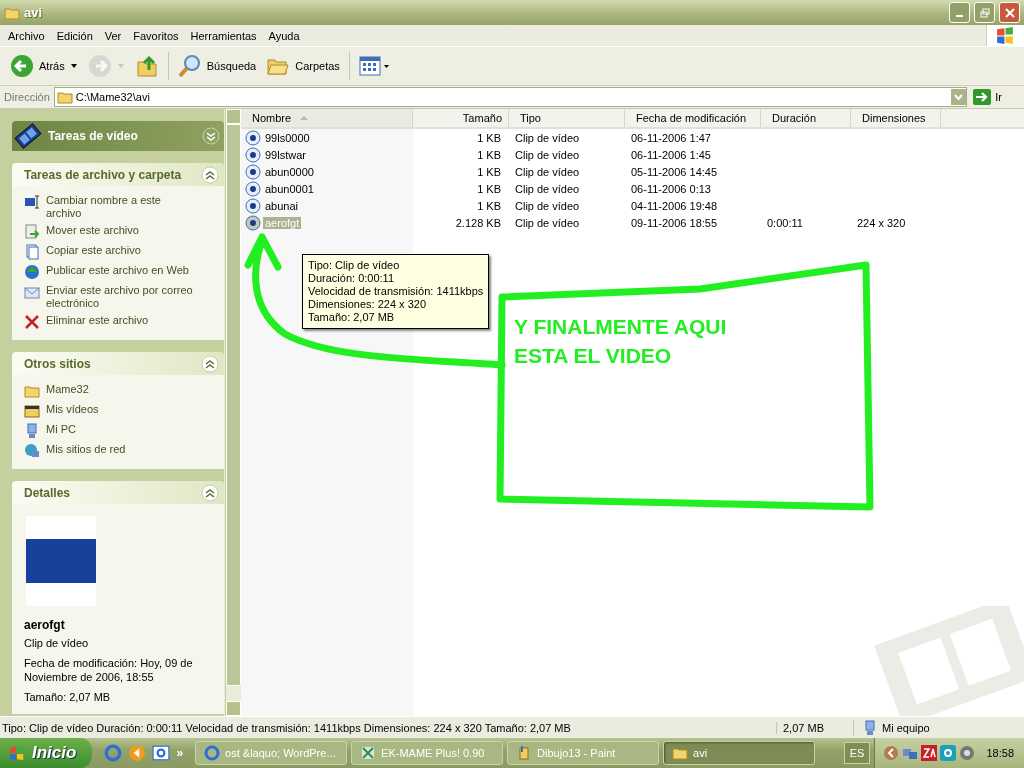 This screenshot has width=1024, height=768. What do you see at coordinates (118, 174) in the screenshot?
I see `panel-header: Tareas de archivo y carpeta` at bounding box center [118, 174].